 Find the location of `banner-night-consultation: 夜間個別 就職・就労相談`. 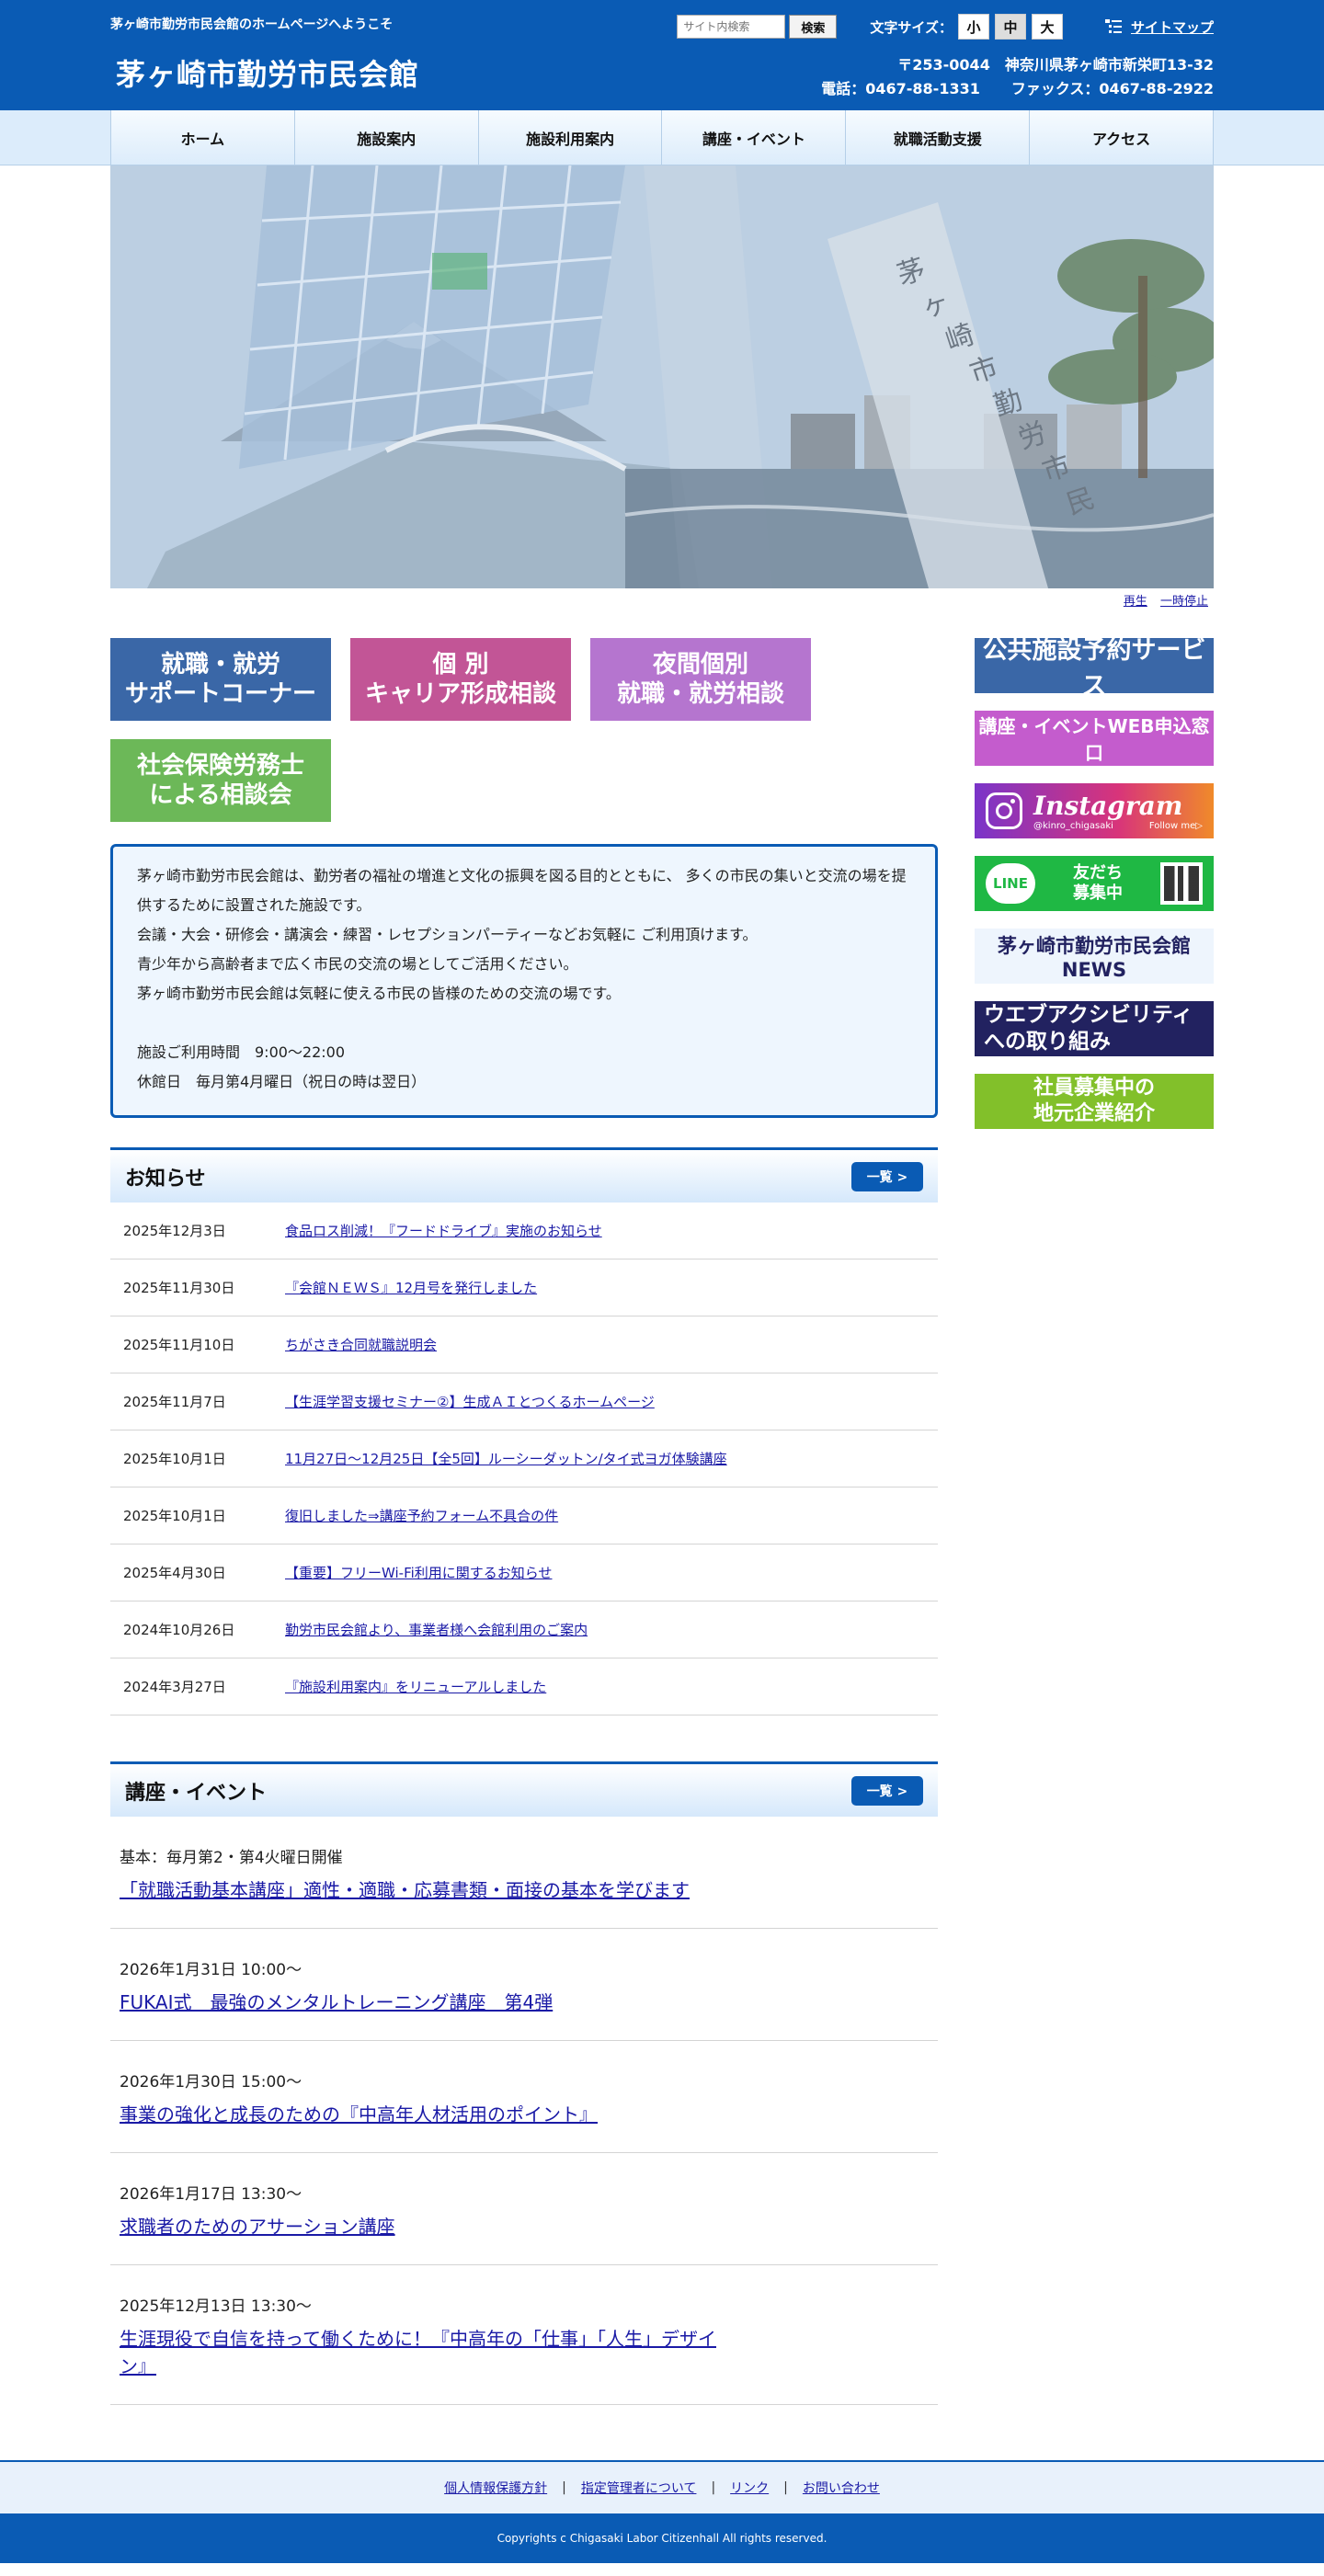

banner-night-consultation: 夜間個別 就職・就労相談 is located at coordinates (700, 679).